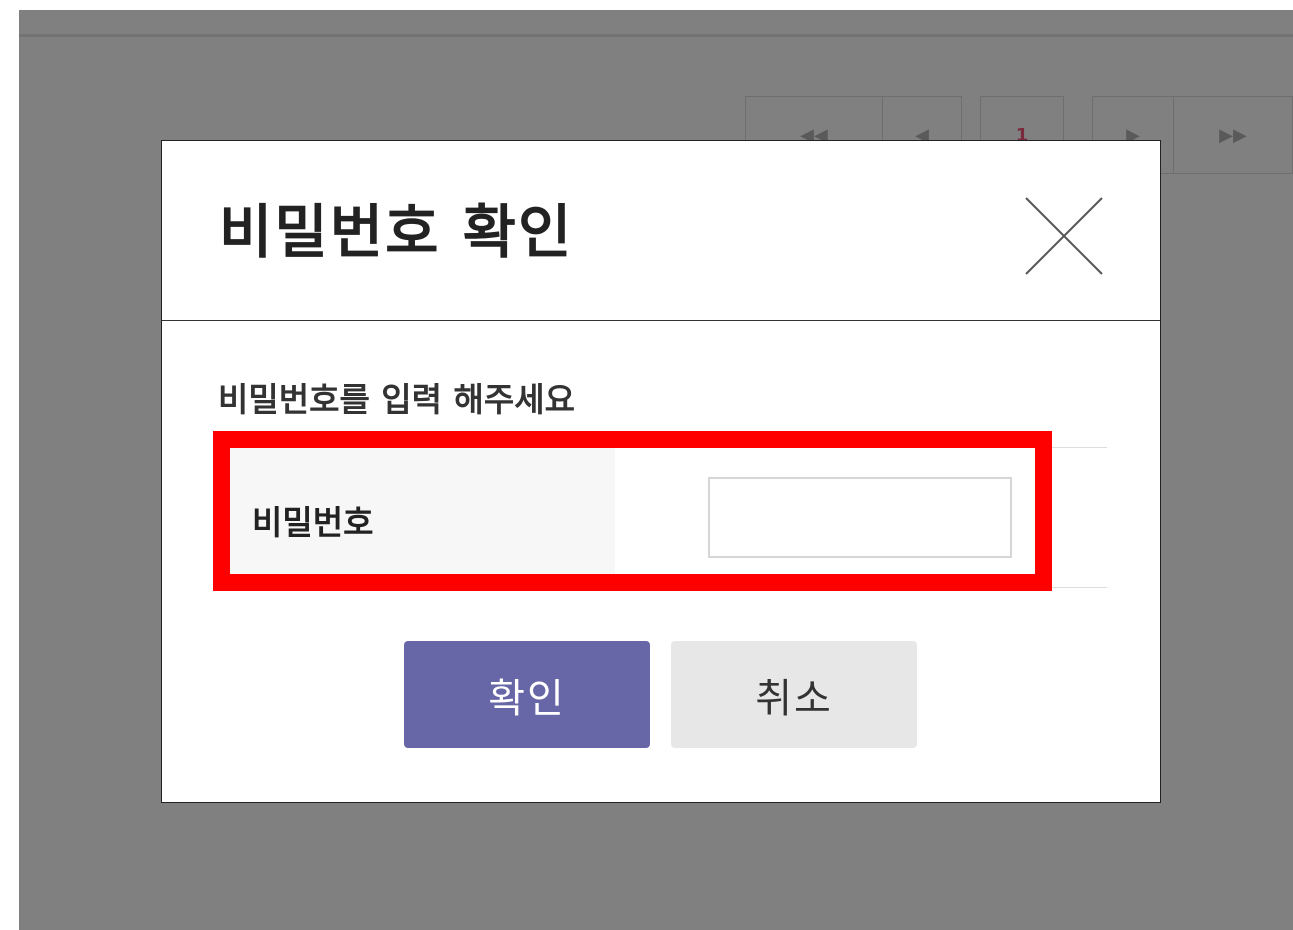  I want to click on dialog-title: 비밀번호 확인, so click(396, 232).